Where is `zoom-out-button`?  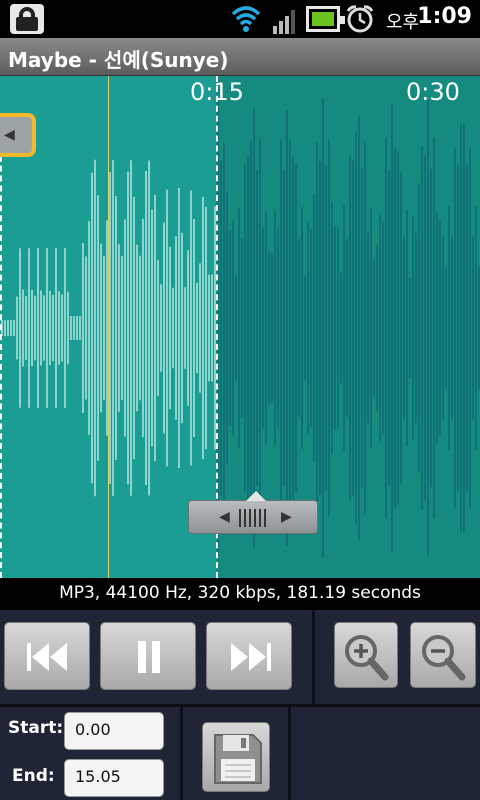 zoom-out-button is located at coordinates (443, 655).